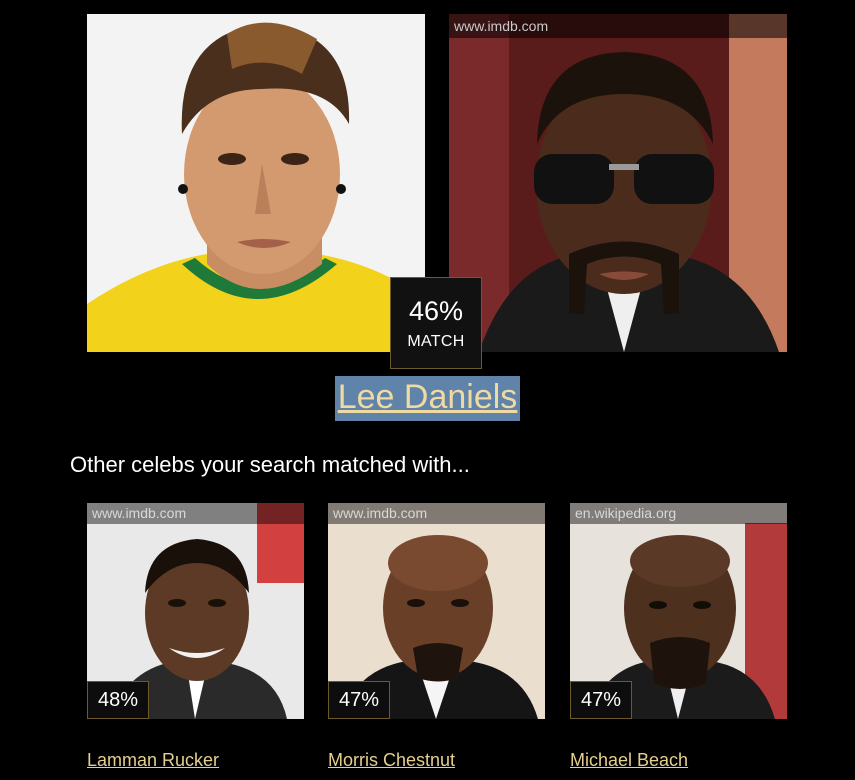  Describe the element at coordinates (359, 700) in the screenshot. I see `other-celeb-percent-2: 47%` at that location.